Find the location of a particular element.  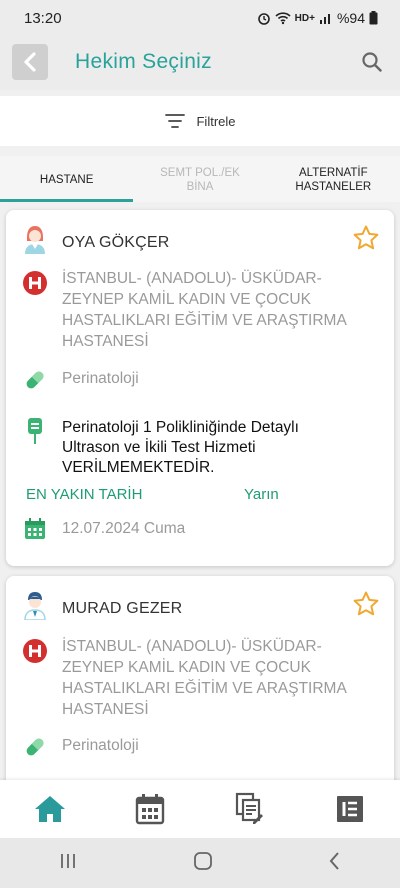

female-doctor-avatar-icon is located at coordinates (35, 240).